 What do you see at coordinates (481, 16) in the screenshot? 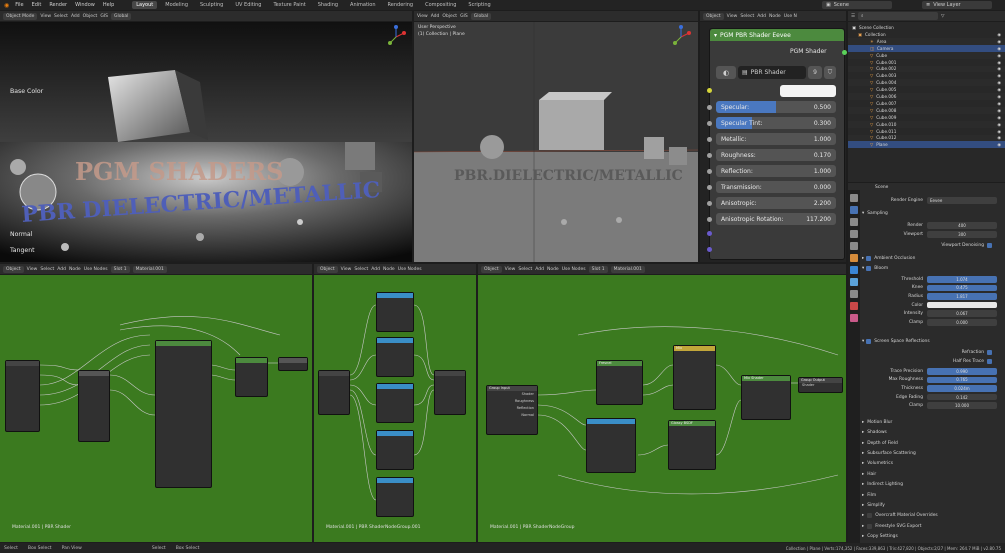
I see `transform-orientation-2: Global` at bounding box center [481, 16].